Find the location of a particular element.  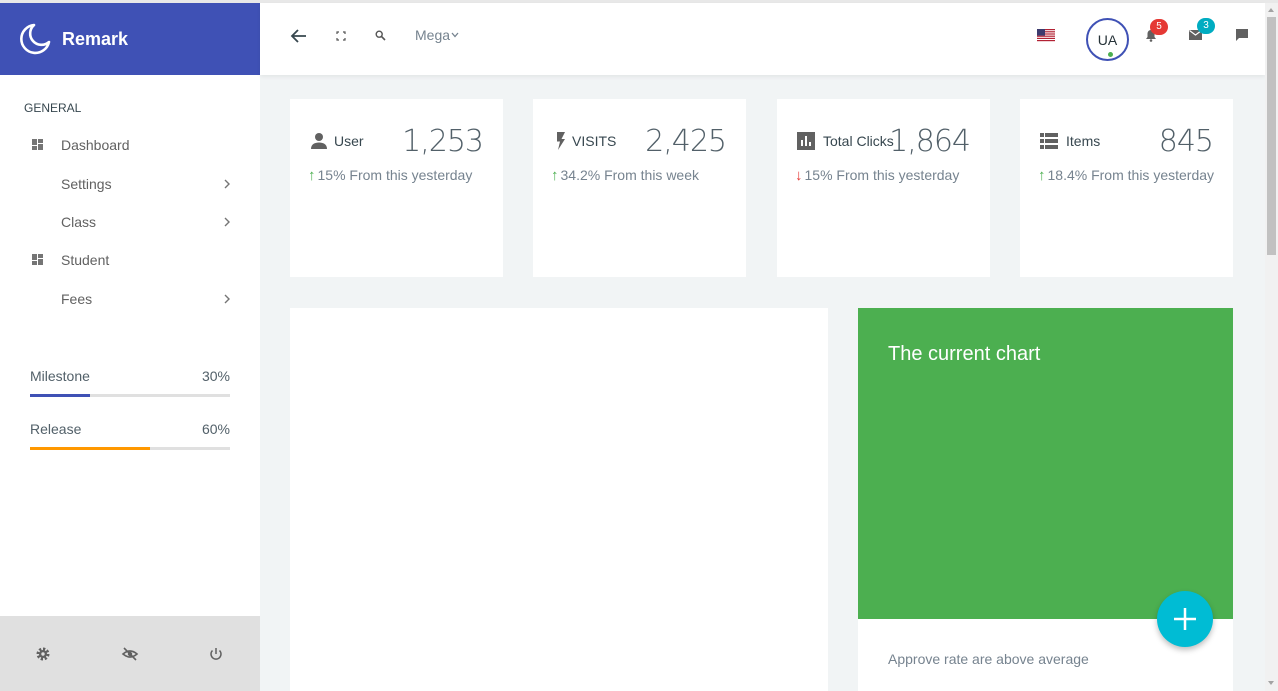

current-chart-panel: The current chart is located at coordinates (1045, 463).